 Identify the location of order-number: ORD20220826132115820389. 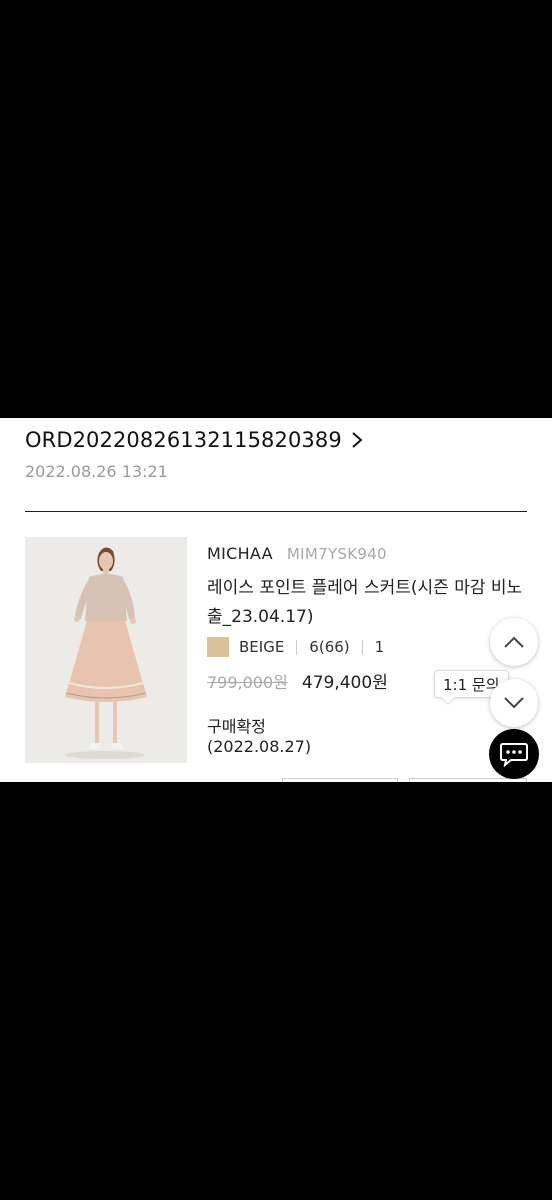
(183, 440).